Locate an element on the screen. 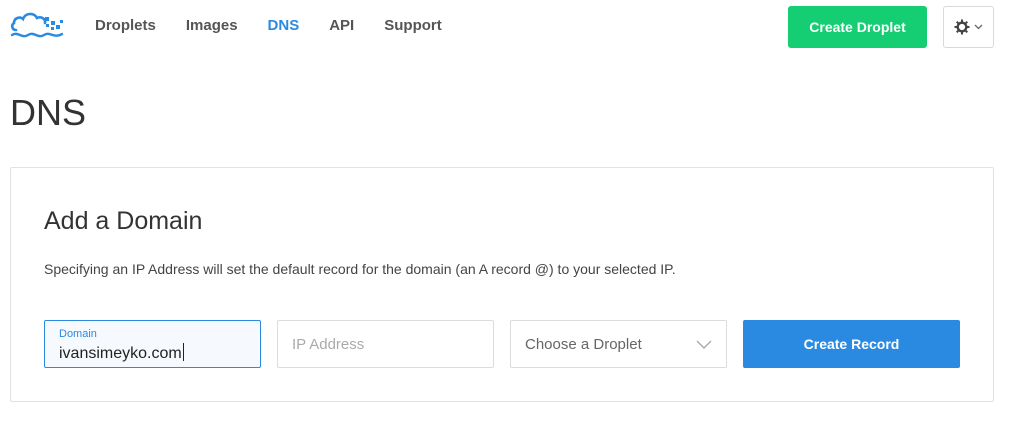 This screenshot has height=425, width=1034. main-nav: Droplets Images DNS API Support is located at coordinates (283, 26).